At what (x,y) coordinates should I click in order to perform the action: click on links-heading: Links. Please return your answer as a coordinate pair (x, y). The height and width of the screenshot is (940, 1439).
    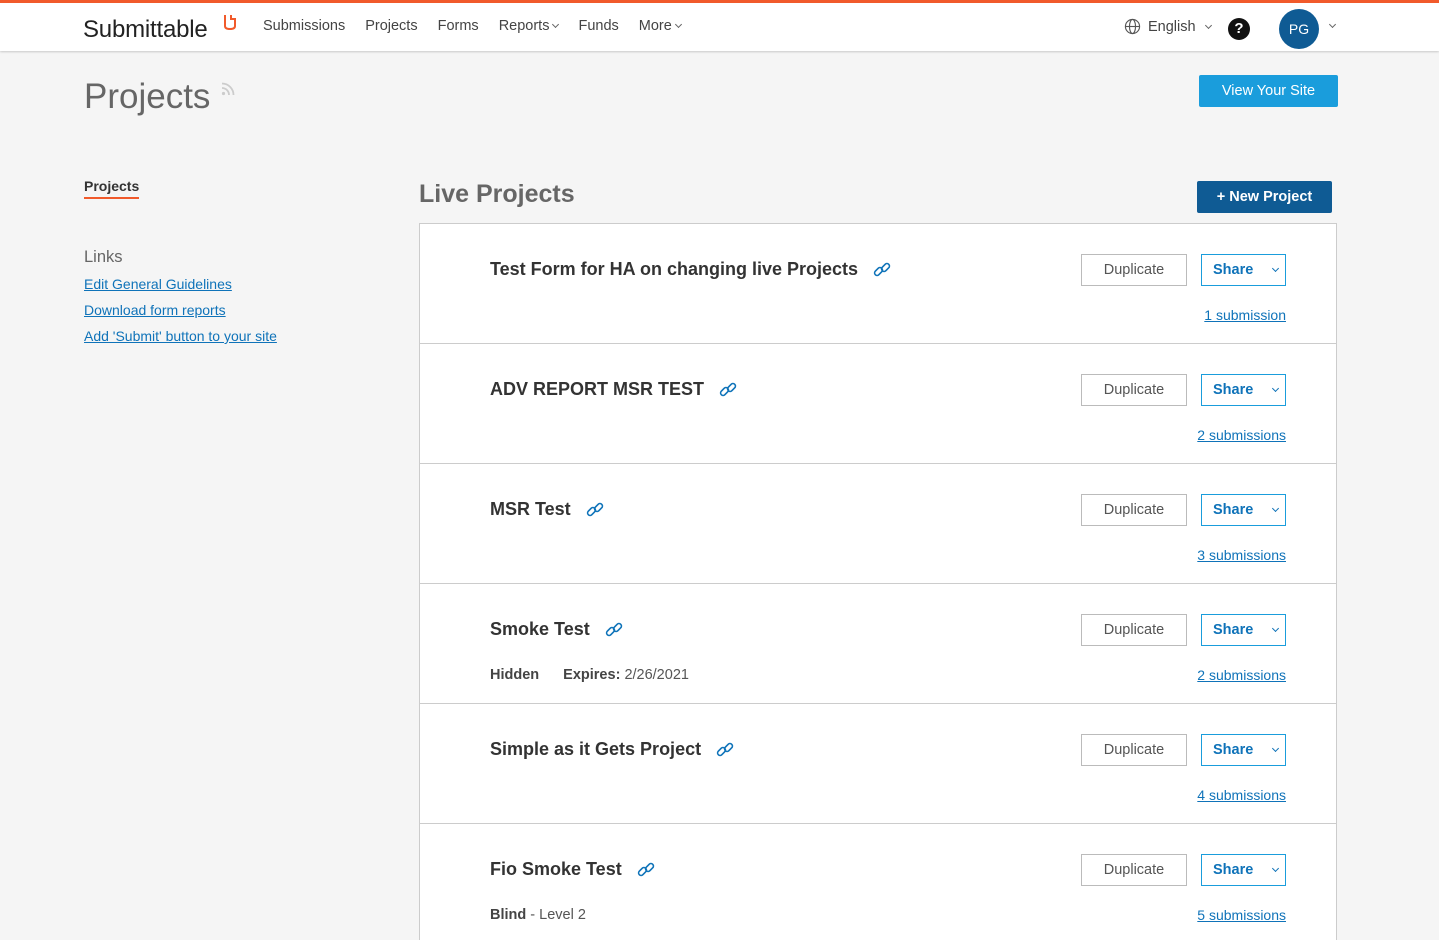
    Looking at the image, I should click on (103, 257).